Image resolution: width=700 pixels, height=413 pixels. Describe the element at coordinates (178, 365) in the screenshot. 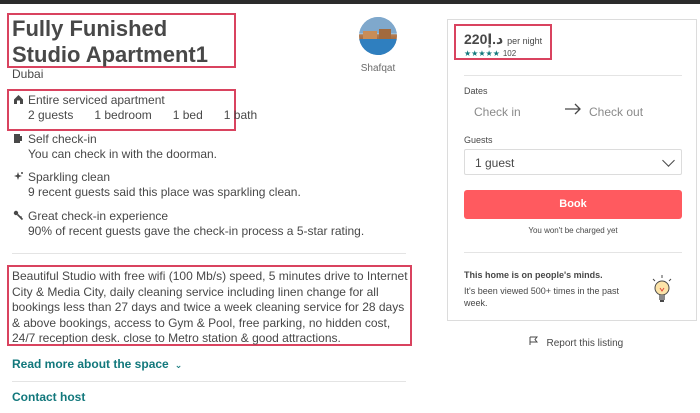

I see `chevron-down-icon: ⌄` at that location.